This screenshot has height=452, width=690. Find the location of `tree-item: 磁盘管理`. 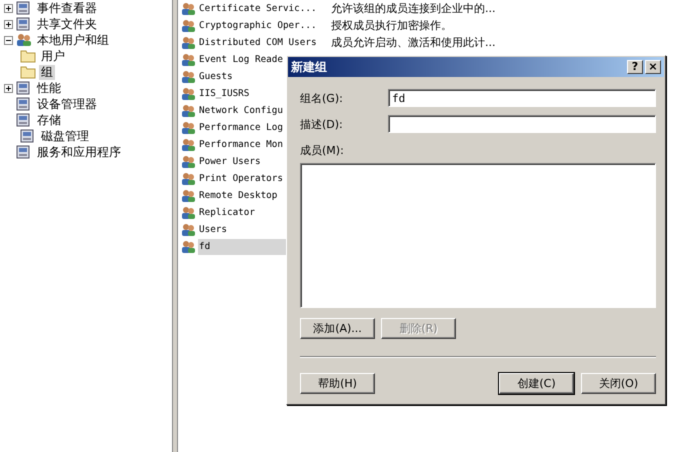

tree-item: 磁盘管理 is located at coordinates (65, 136).